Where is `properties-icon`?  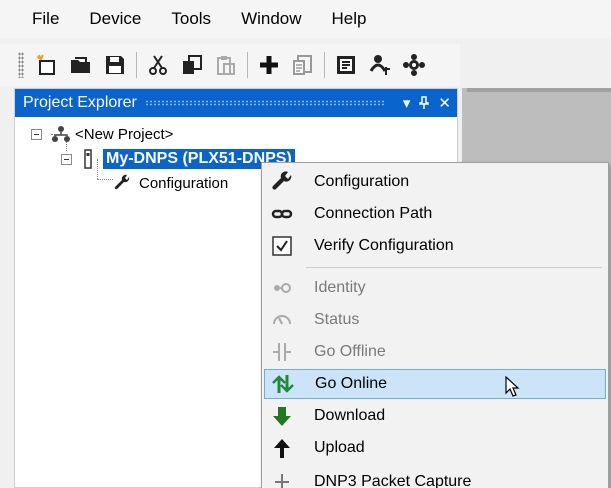
properties-icon is located at coordinates (302, 65).